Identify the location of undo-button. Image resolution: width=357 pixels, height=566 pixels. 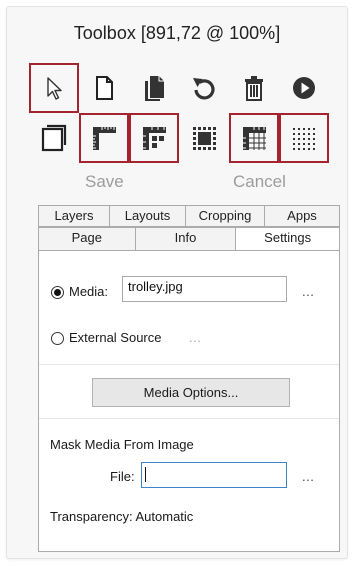
(204, 88).